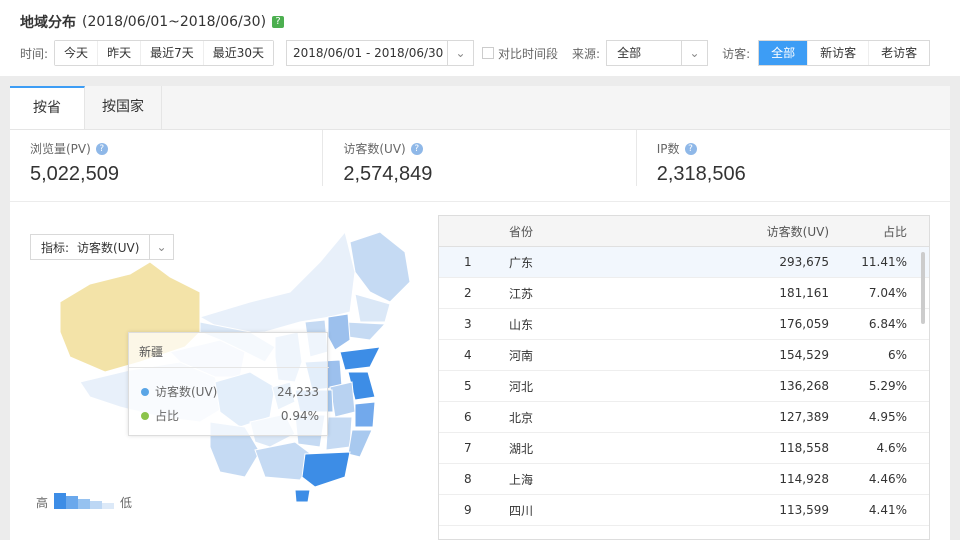 The height and width of the screenshot is (540, 960). Describe the element at coordinates (804, 355) in the screenshot. I see `row-uv: 154,529` at that location.